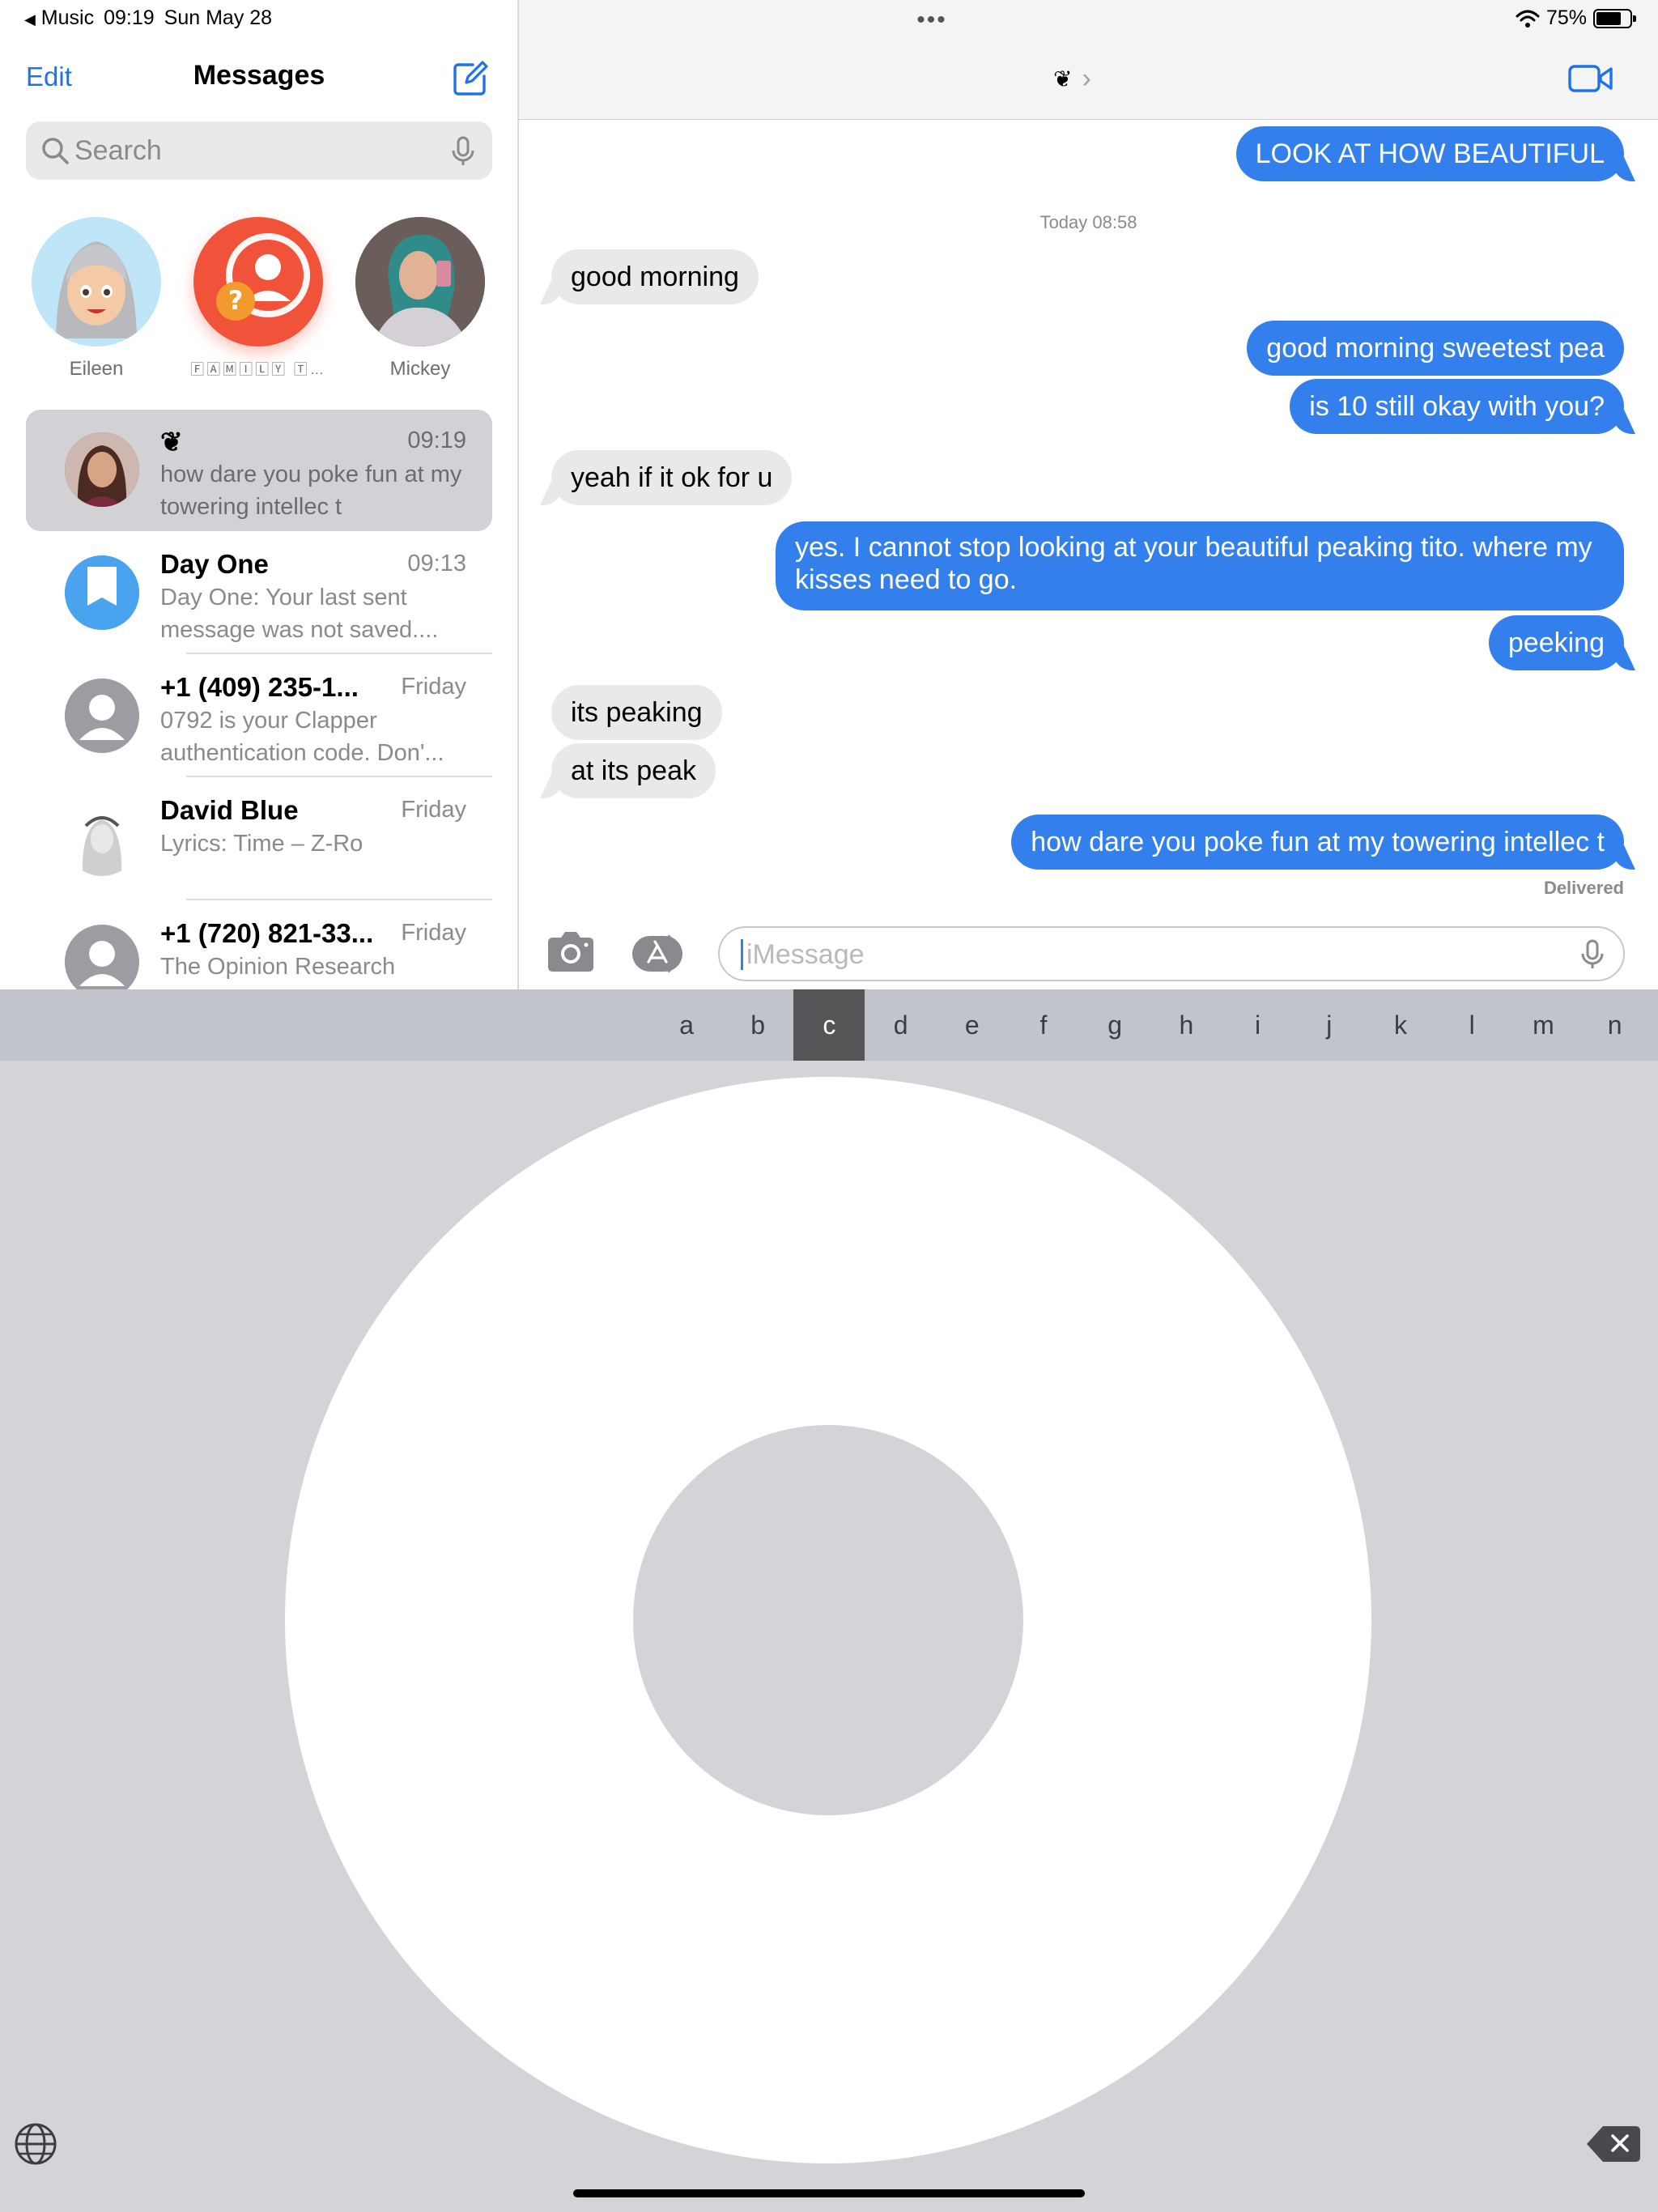 The image size is (1658, 2212). What do you see at coordinates (436, 564) in the screenshot?
I see `conversation-time: 09:13` at bounding box center [436, 564].